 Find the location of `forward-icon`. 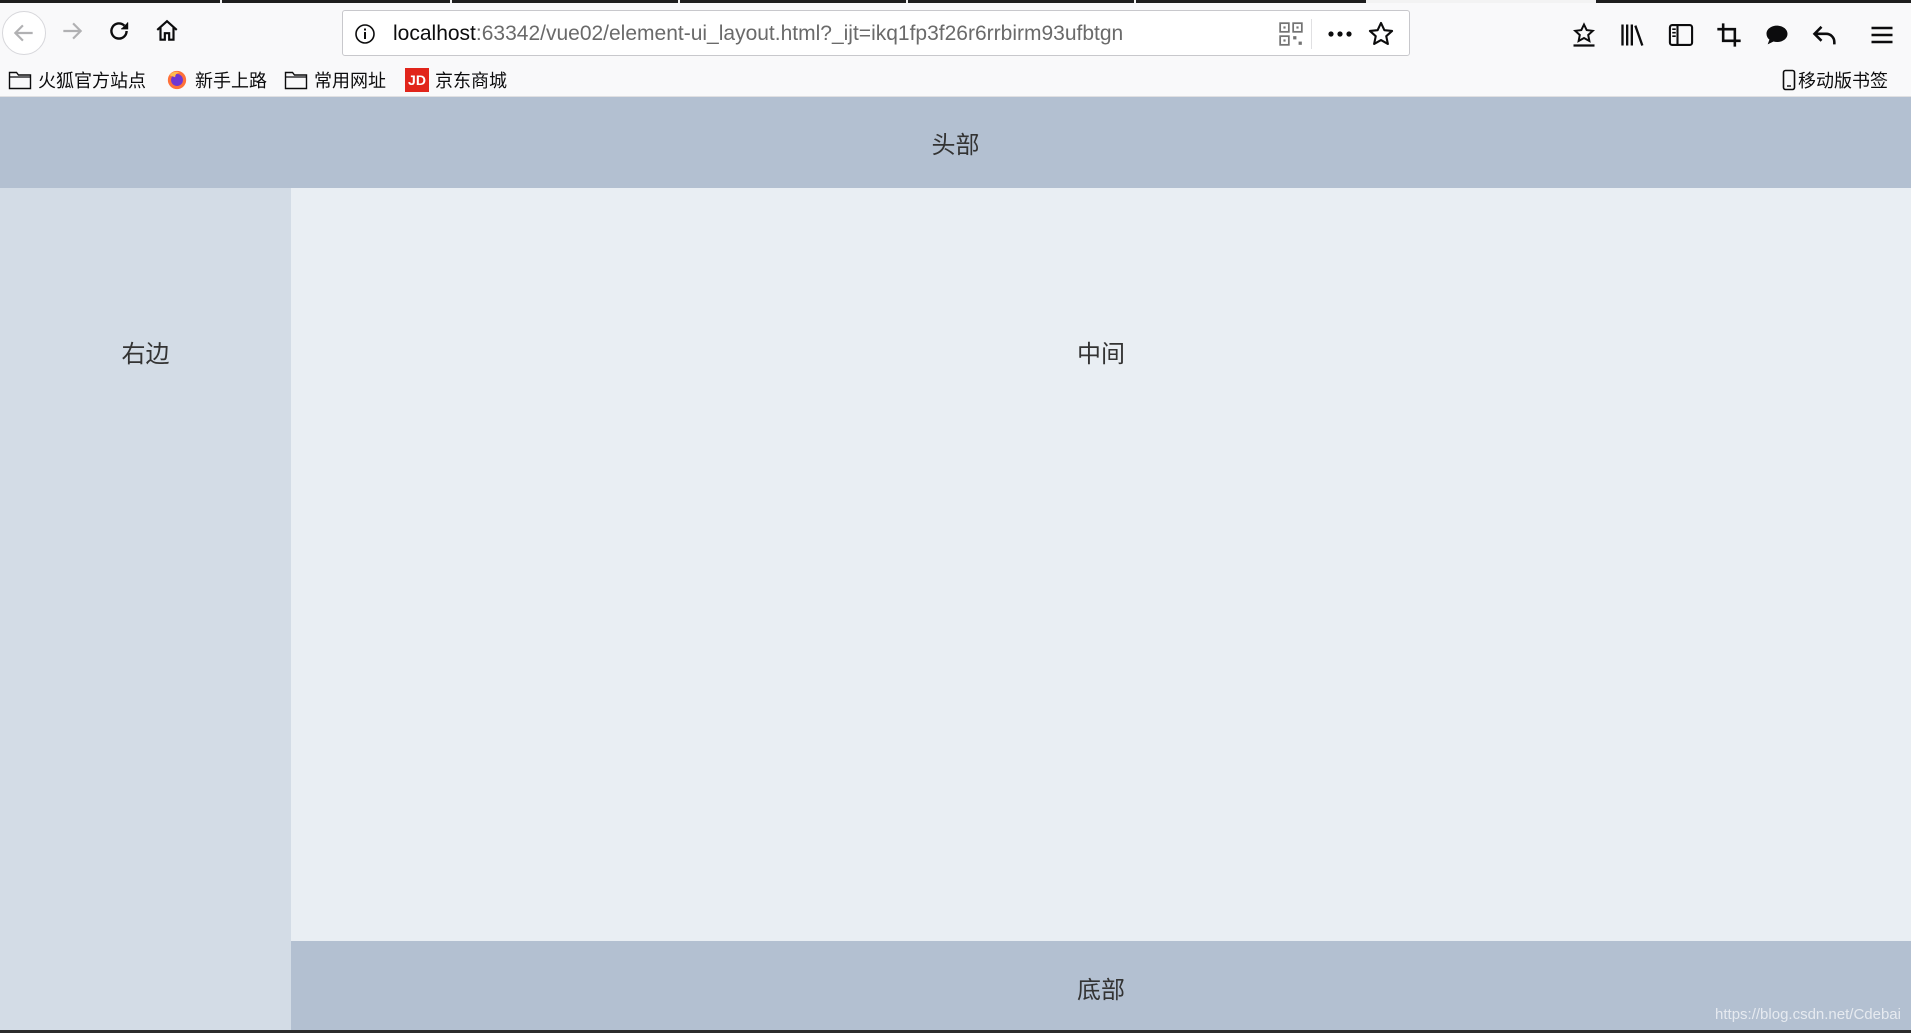

forward-icon is located at coordinates (73, 31).